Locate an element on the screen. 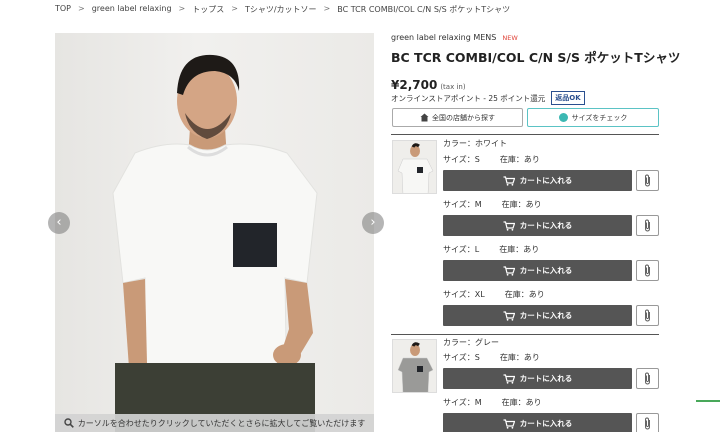 Image resolution: width=720 pixels, height=432 pixels. breadcrumb-brand: green label relaxing is located at coordinates (132, 9).